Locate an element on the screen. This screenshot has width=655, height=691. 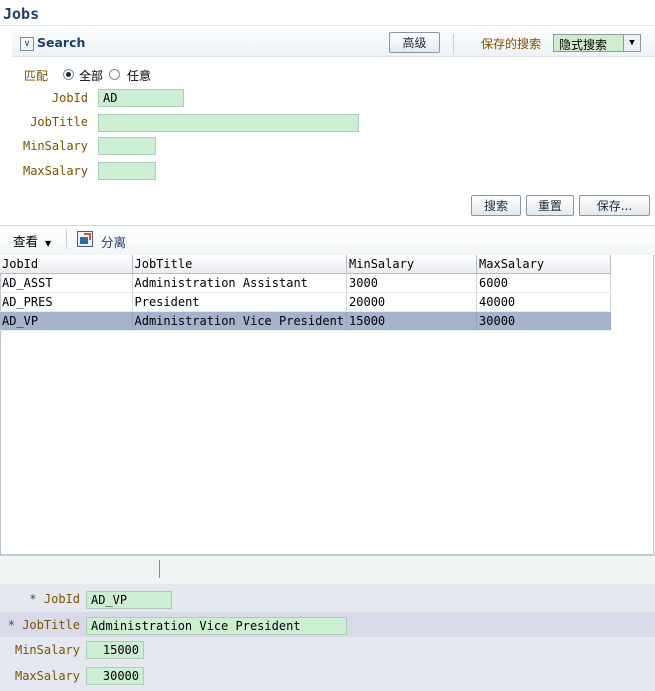
column-header-jobid: JobId is located at coordinates (66, 264).